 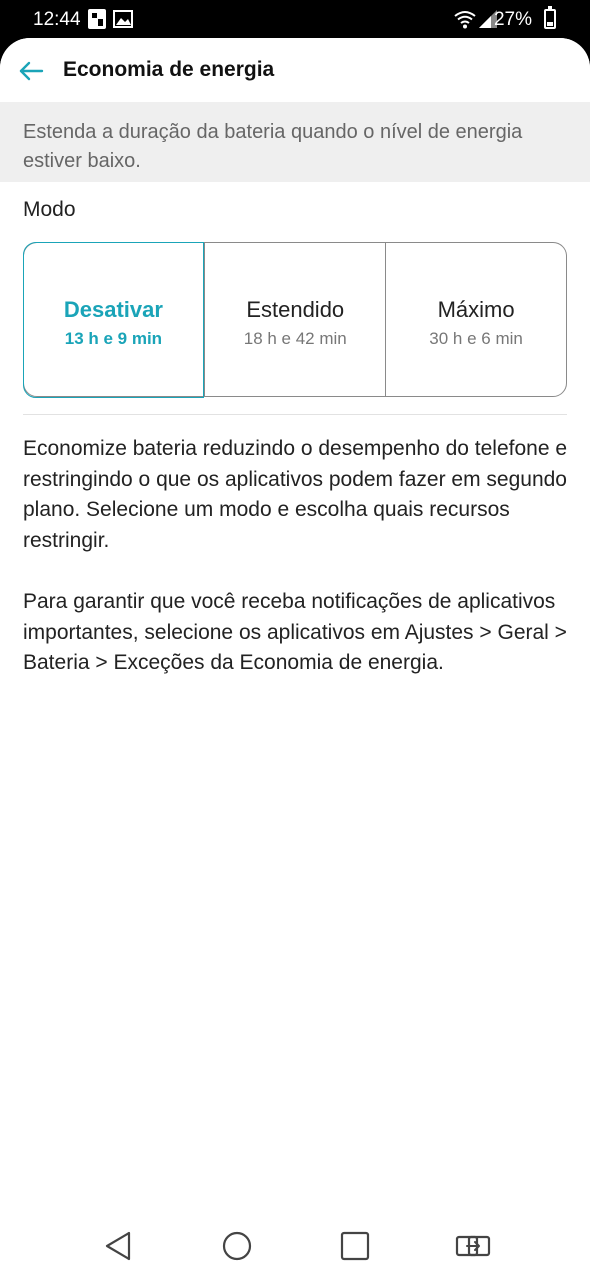 I want to click on mode-option-desativar: Desativar 13 h e 9 min, so click(x=113, y=319).